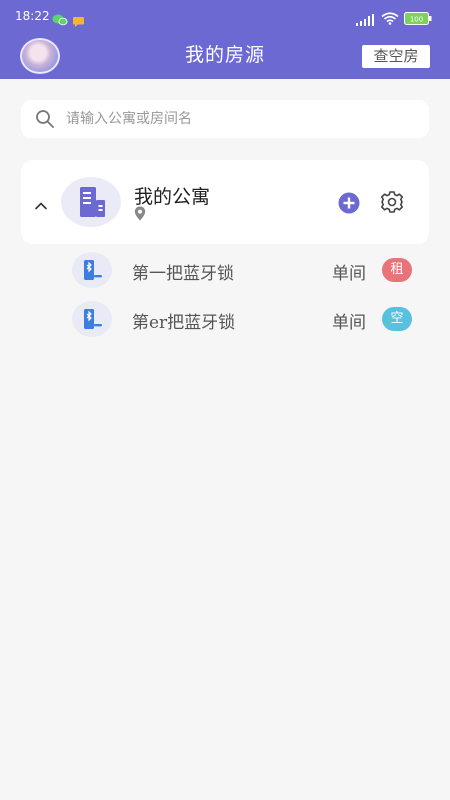 The width and height of the screenshot is (450, 800). I want to click on header: 我的房源 查空房, so click(225, 56).